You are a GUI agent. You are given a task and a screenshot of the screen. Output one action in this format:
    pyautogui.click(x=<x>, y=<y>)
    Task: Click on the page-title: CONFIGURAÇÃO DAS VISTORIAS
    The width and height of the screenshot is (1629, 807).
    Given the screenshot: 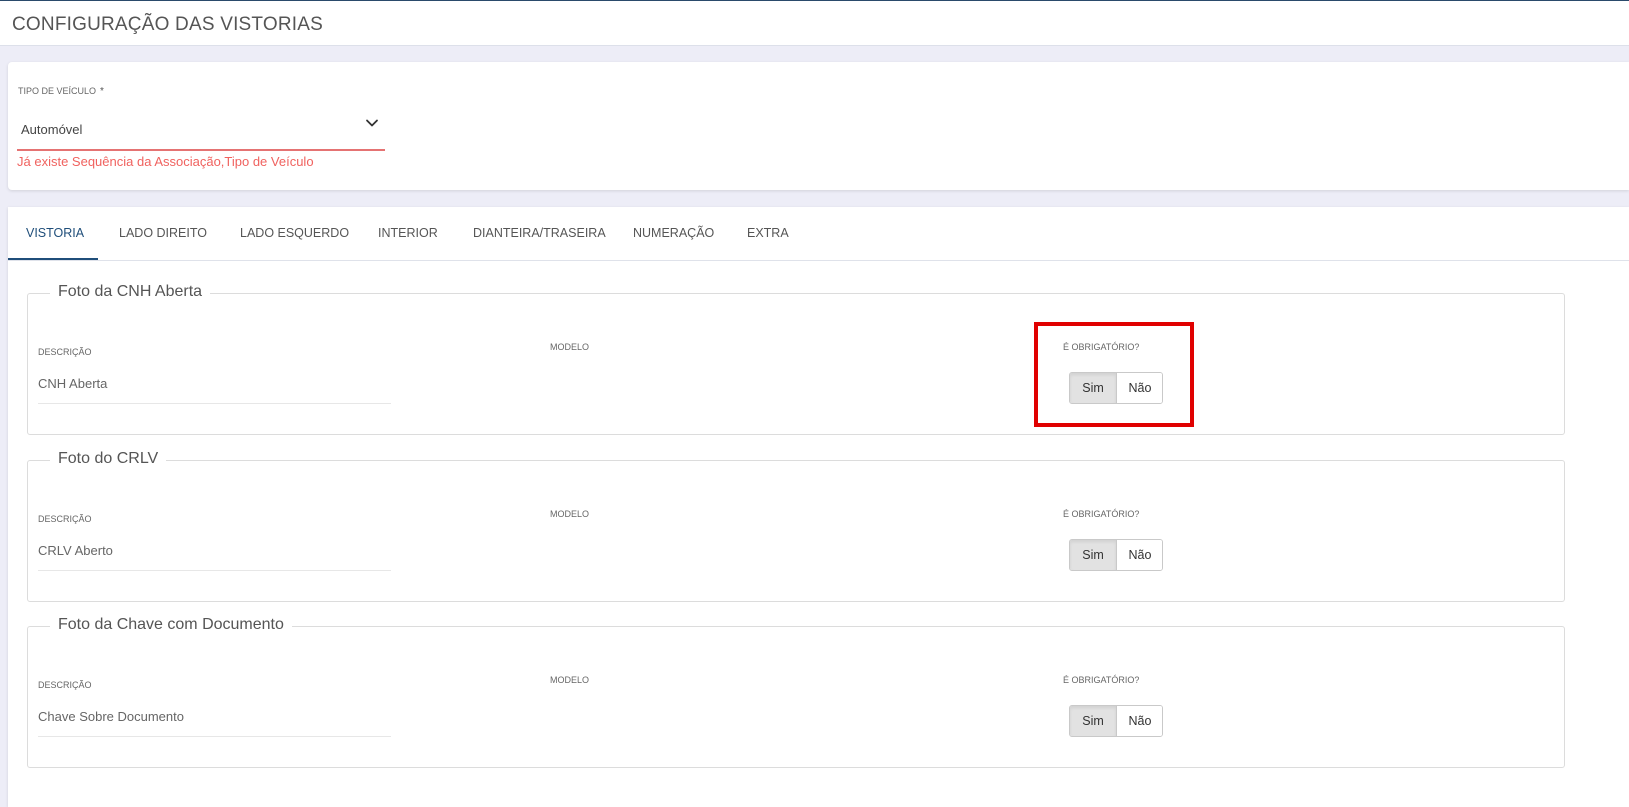 What is the action you would take?
    pyautogui.click(x=168, y=24)
    